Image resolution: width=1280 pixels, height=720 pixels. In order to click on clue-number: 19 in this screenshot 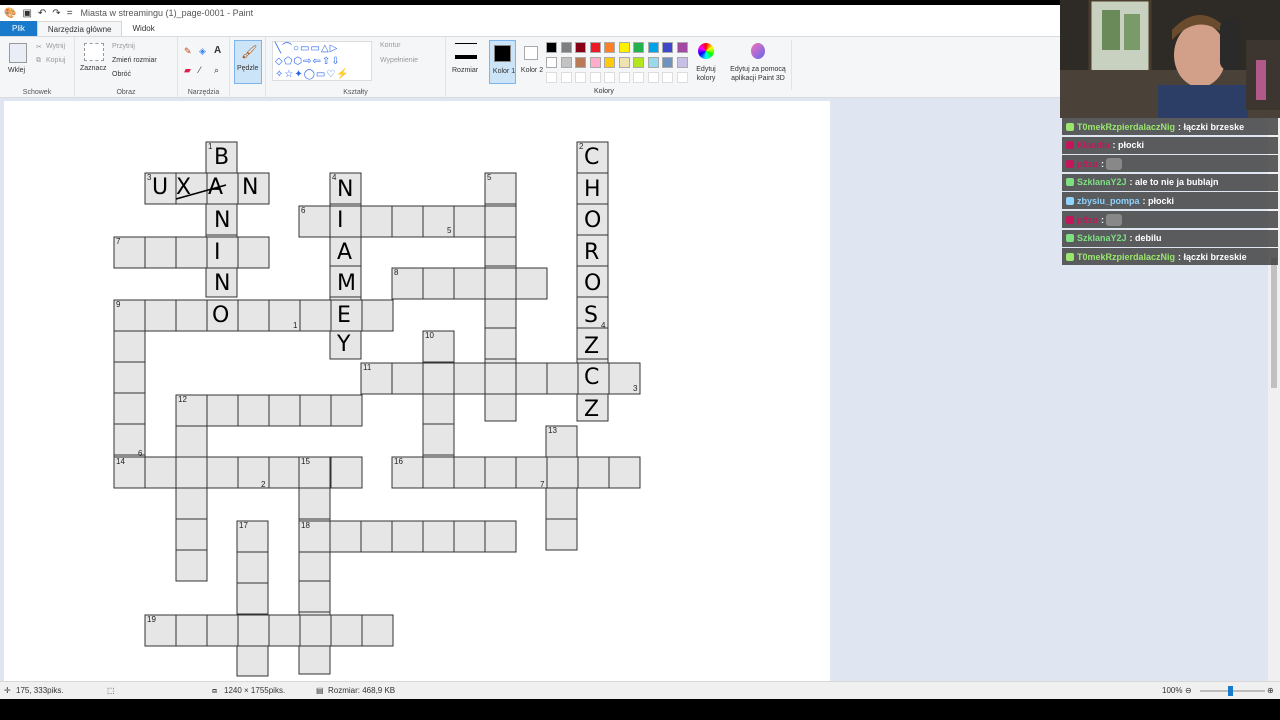, I will do `click(151, 619)`.